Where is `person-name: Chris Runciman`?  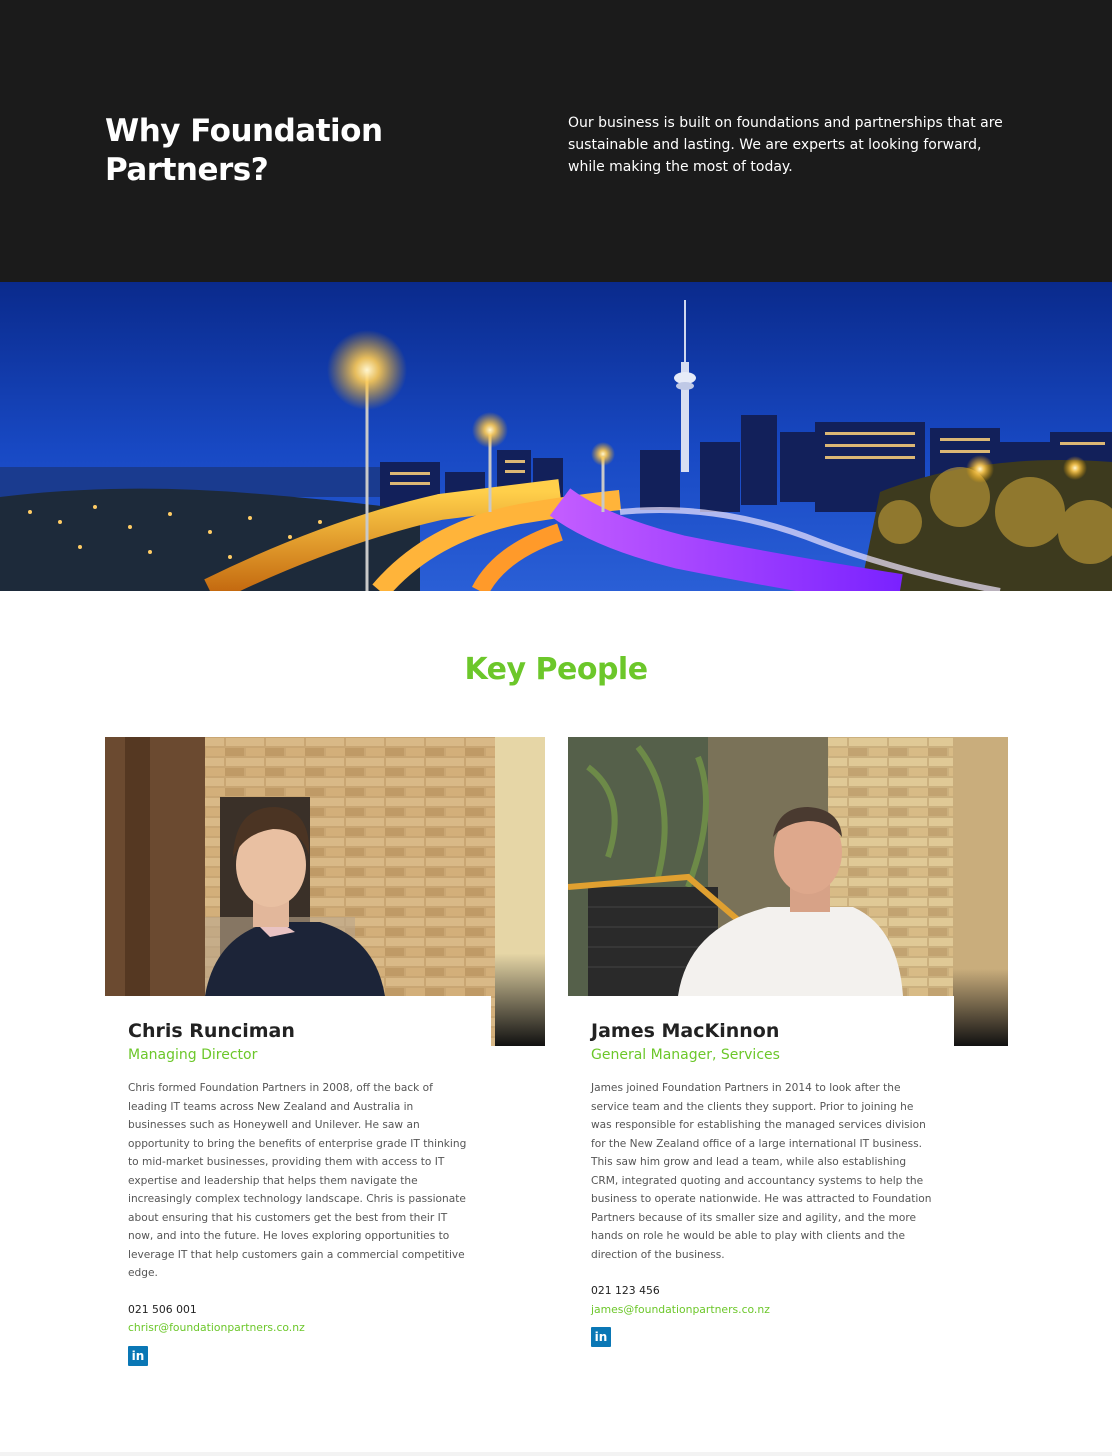 person-name: Chris Runciman is located at coordinates (211, 1031).